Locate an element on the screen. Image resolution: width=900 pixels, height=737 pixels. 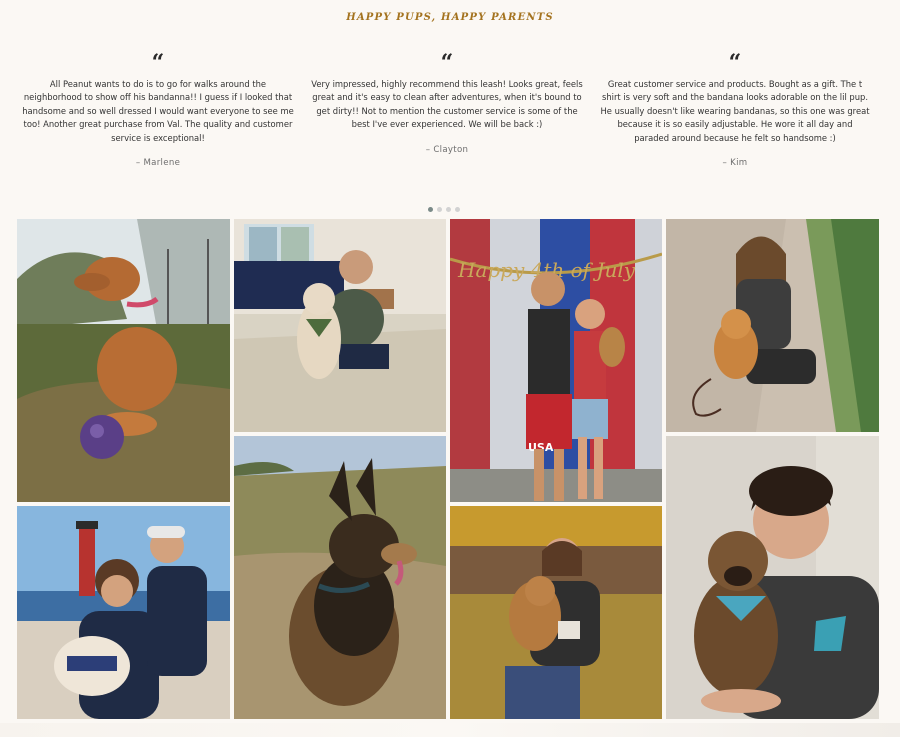
photo-man-holding-puppy is located at coordinates (772, 577).